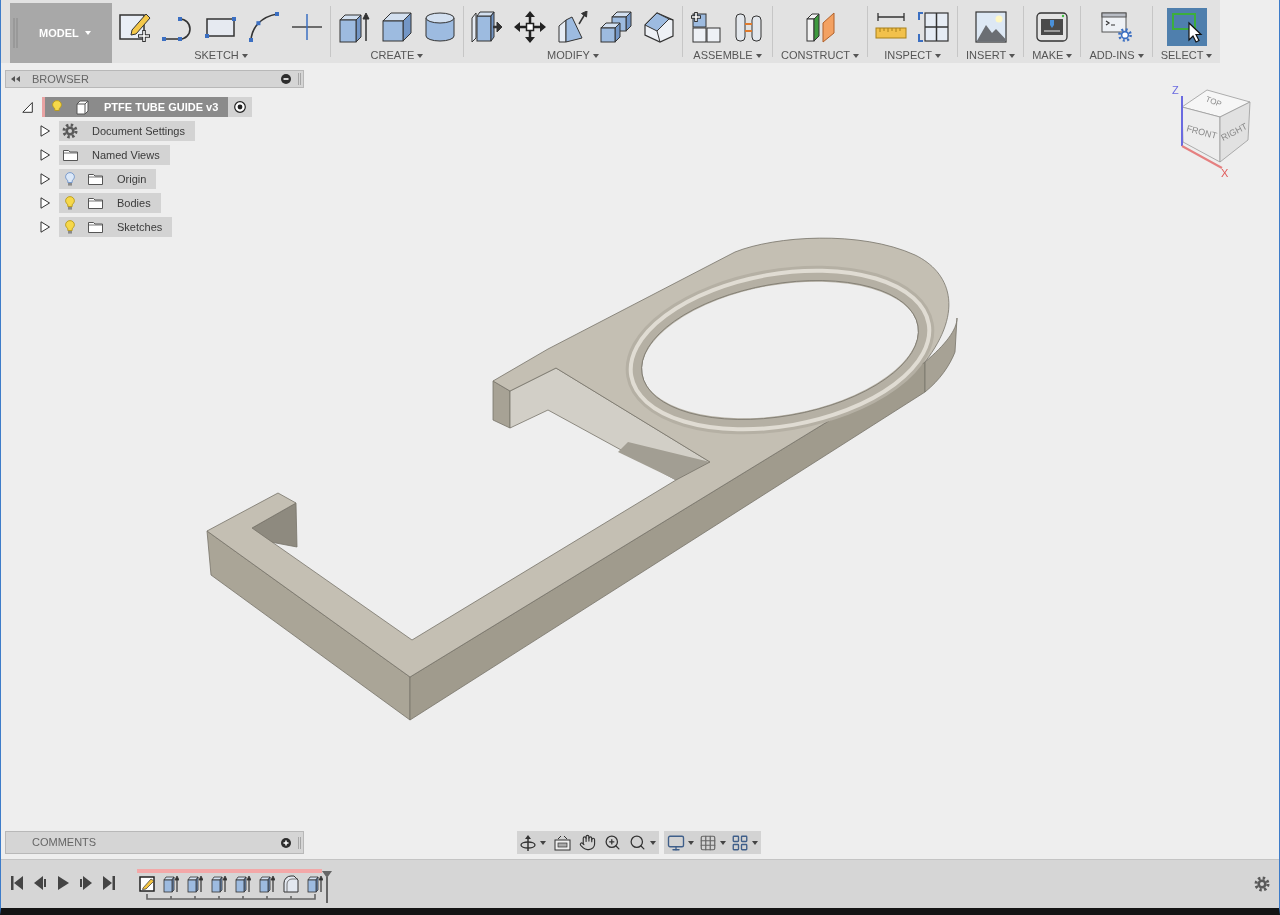  I want to click on framed-screen-icon, so click(562, 842).